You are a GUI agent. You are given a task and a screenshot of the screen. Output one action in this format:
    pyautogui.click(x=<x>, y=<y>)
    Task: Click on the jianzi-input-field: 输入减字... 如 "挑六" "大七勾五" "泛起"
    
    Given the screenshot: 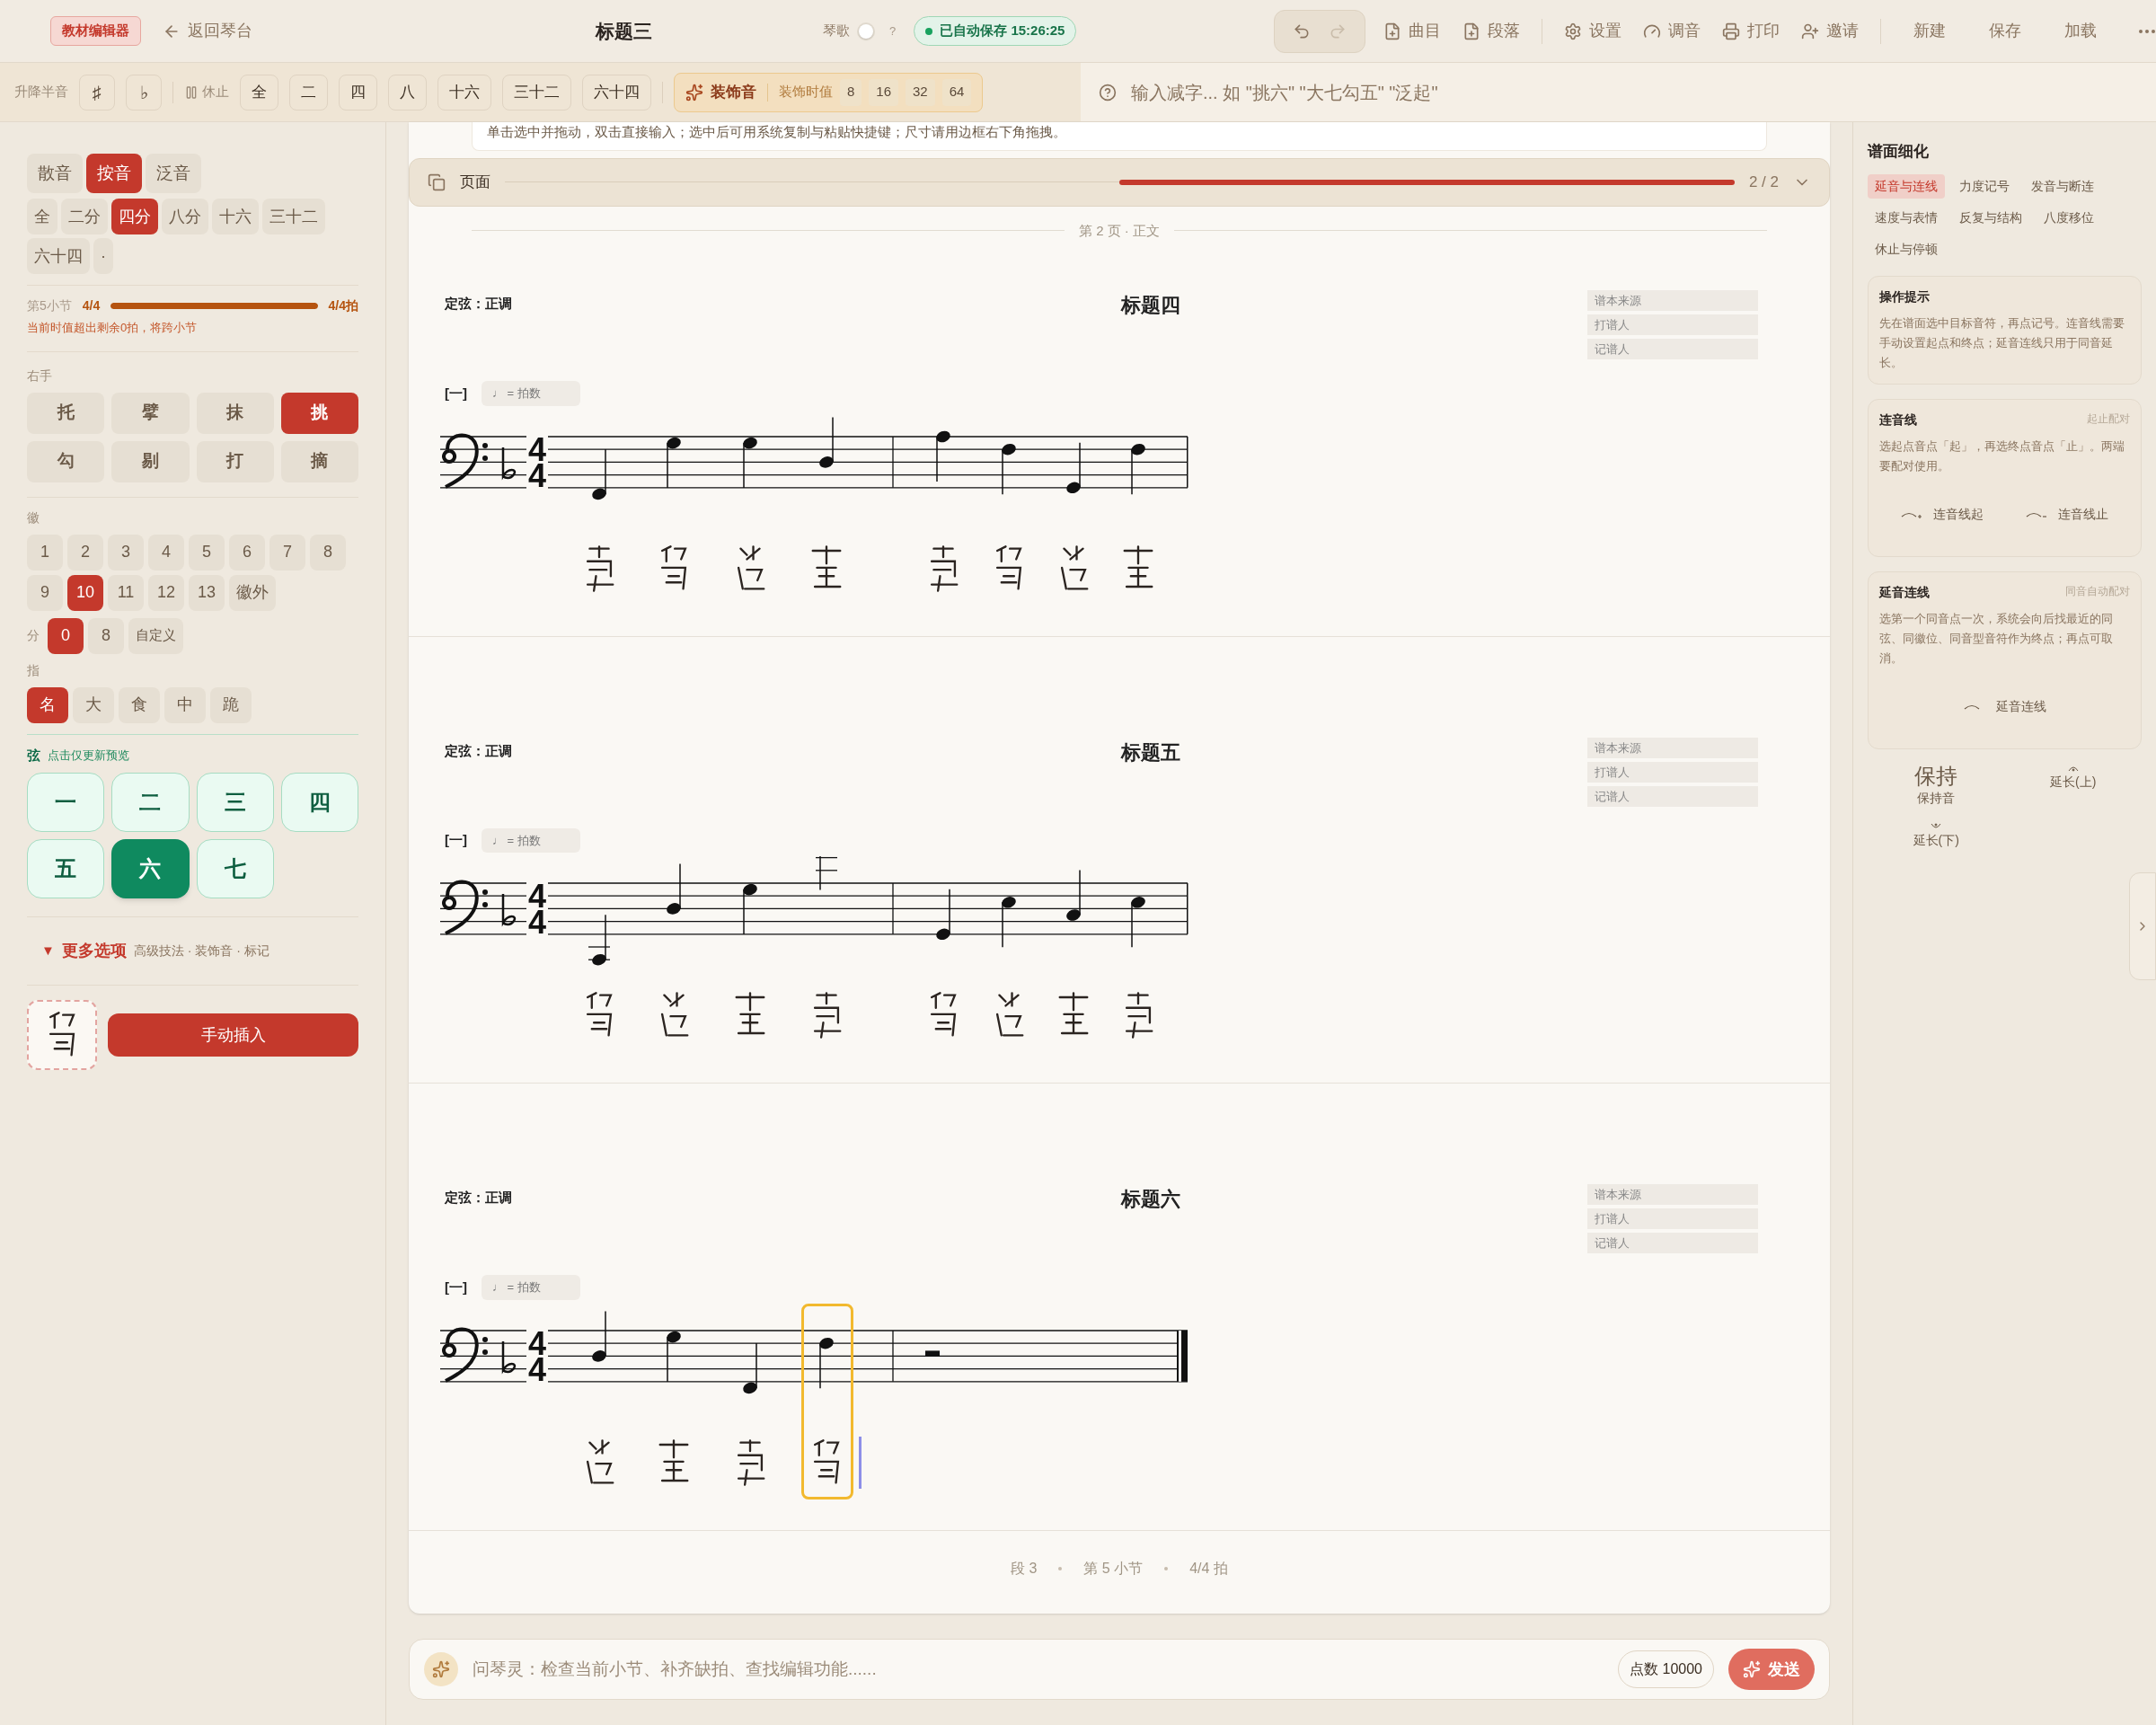 What is the action you would take?
    pyautogui.click(x=1635, y=92)
    